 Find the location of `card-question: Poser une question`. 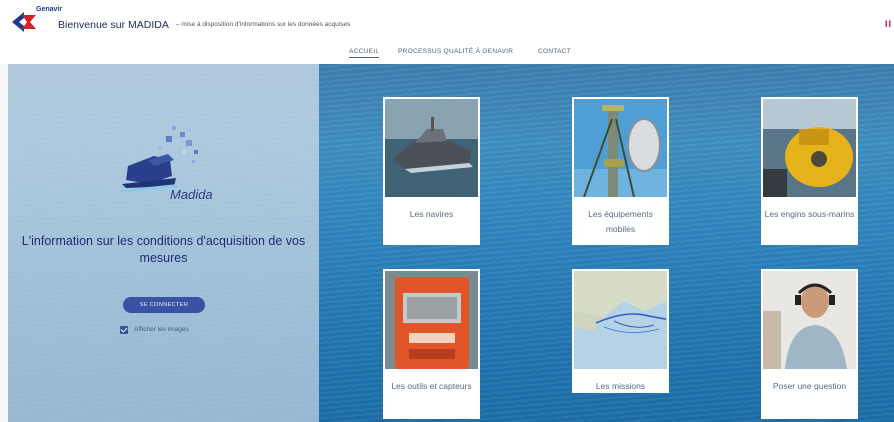

card-question: Poser une question is located at coordinates (809, 344).